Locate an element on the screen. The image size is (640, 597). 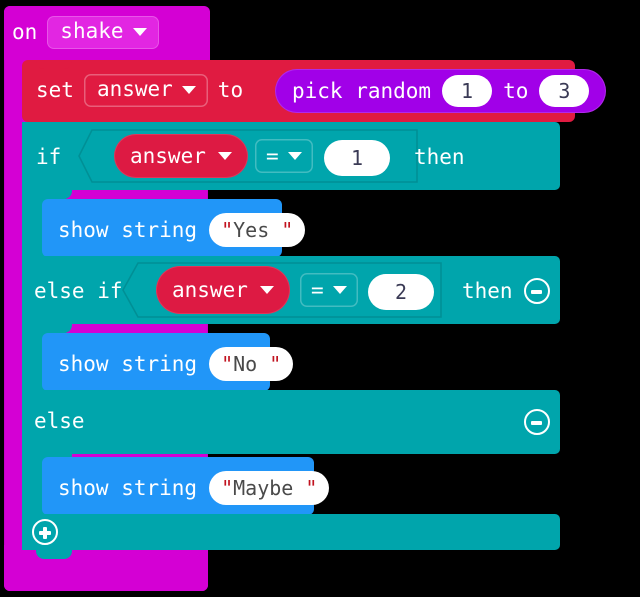
else-if-keyword: else if is located at coordinates (78, 291).